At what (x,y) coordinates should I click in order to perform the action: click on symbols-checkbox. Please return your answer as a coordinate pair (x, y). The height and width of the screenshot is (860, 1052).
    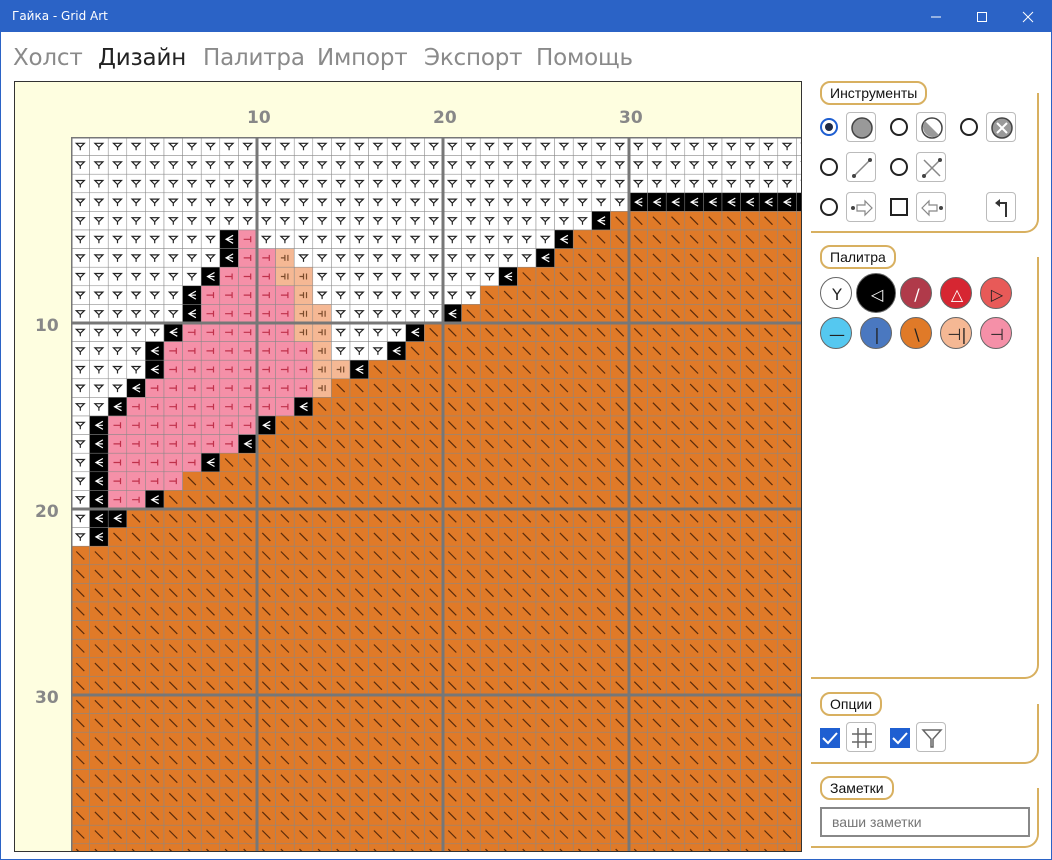
    Looking at the image, I should click on (900, 738).